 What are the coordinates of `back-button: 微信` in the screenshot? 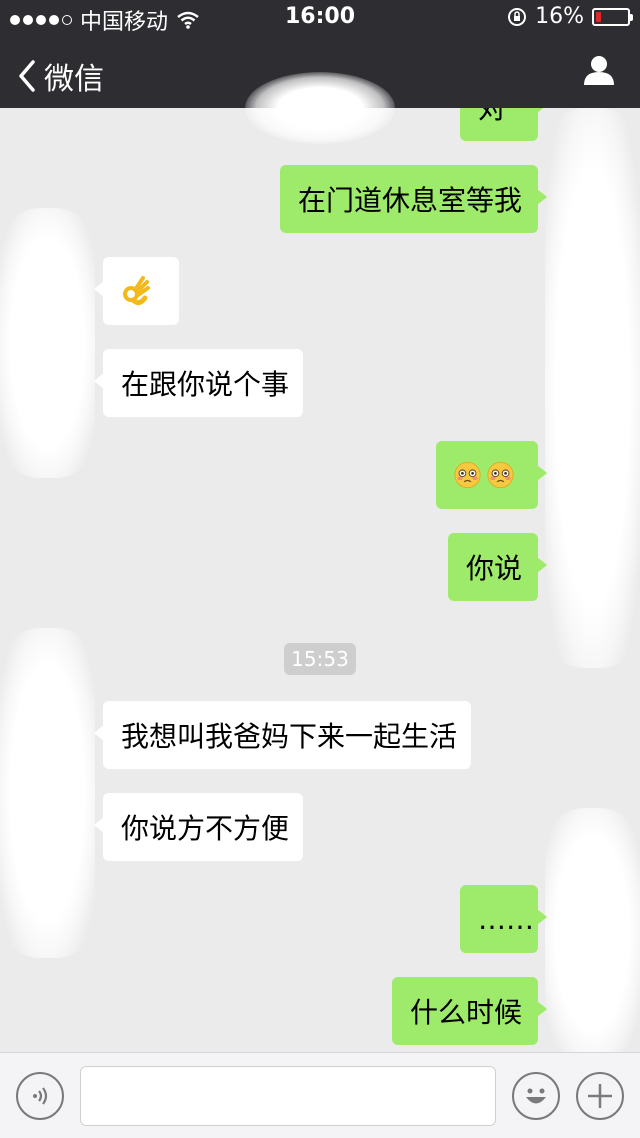 It's located at (61, 76).